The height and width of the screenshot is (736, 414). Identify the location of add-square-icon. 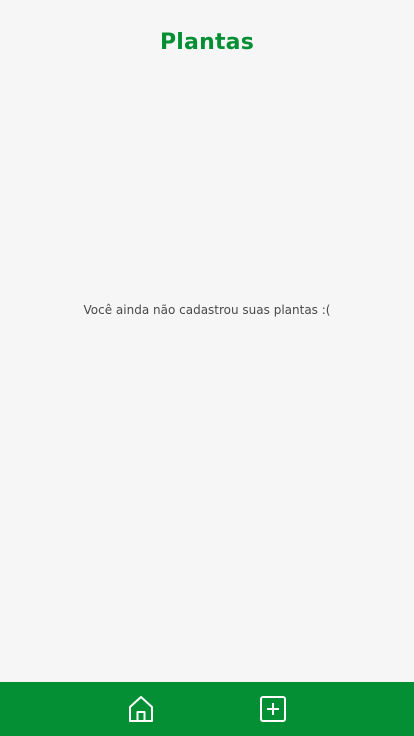
(273, 709).